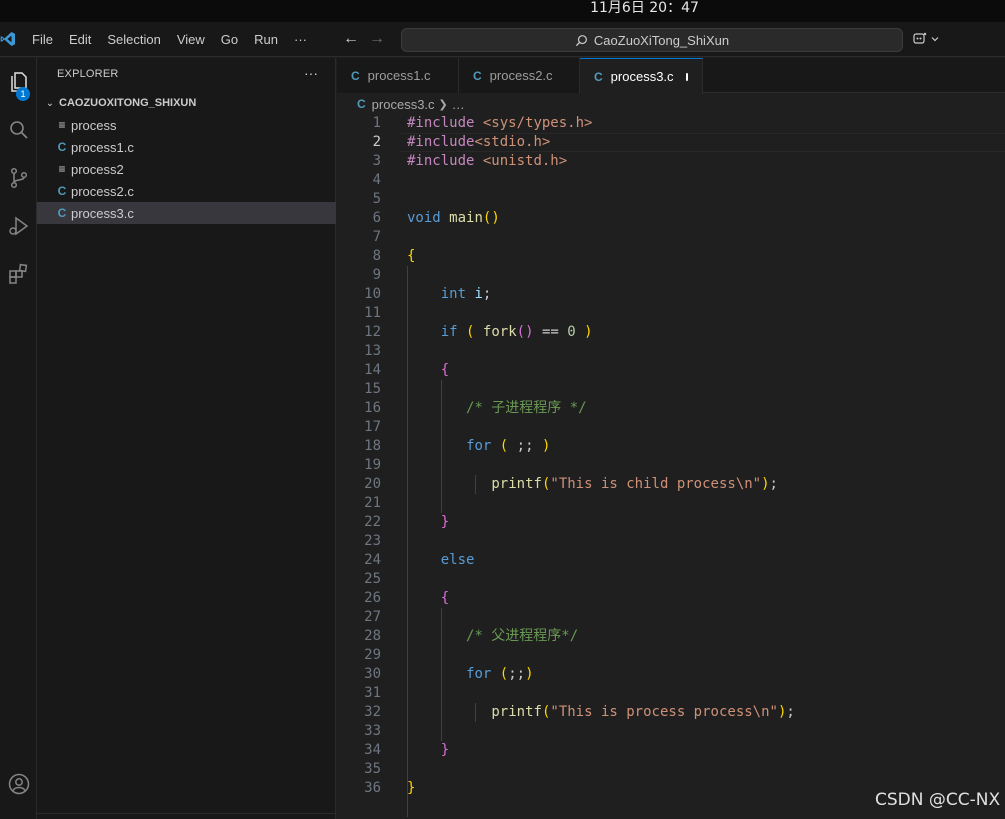  What do you see at coordinates (376, 275) in the screenshot?
I see `line-number: 9` at bounding box center [376, 275].